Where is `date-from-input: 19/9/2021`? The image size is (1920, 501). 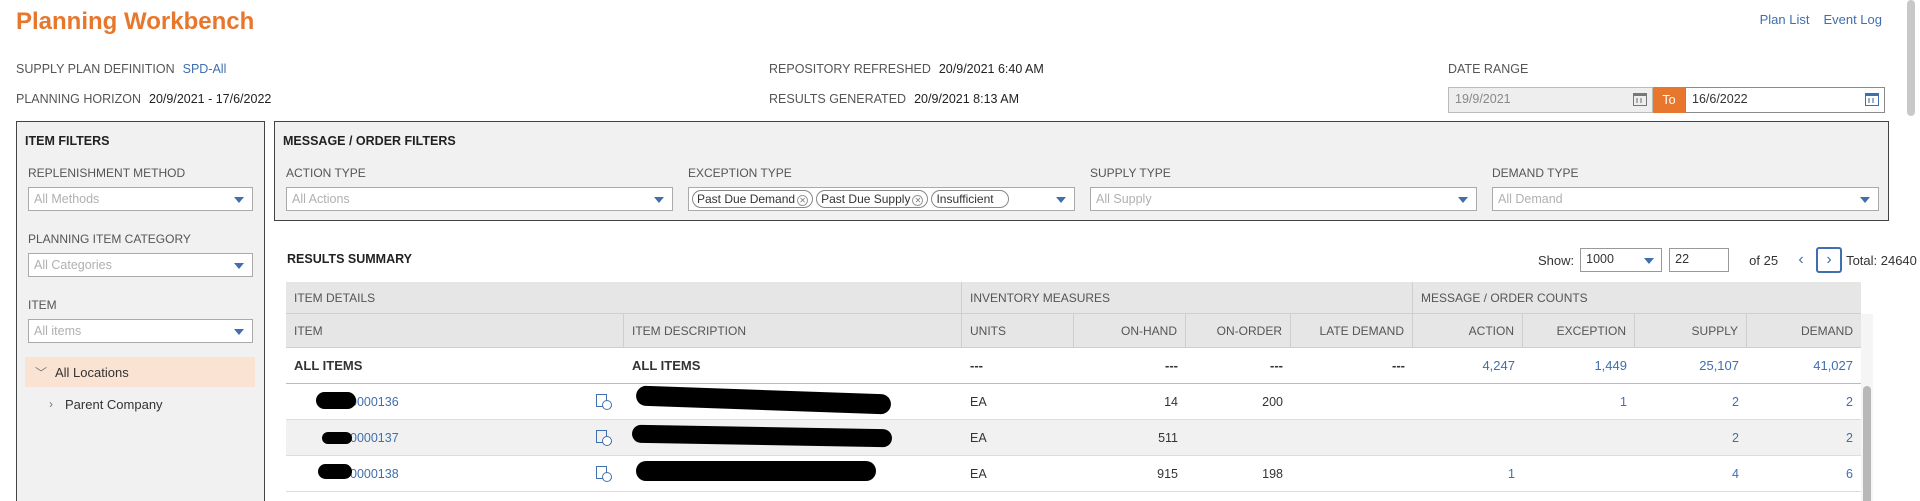 date-from-input: 19/9/2021 is located at coordinates (1550, 100).